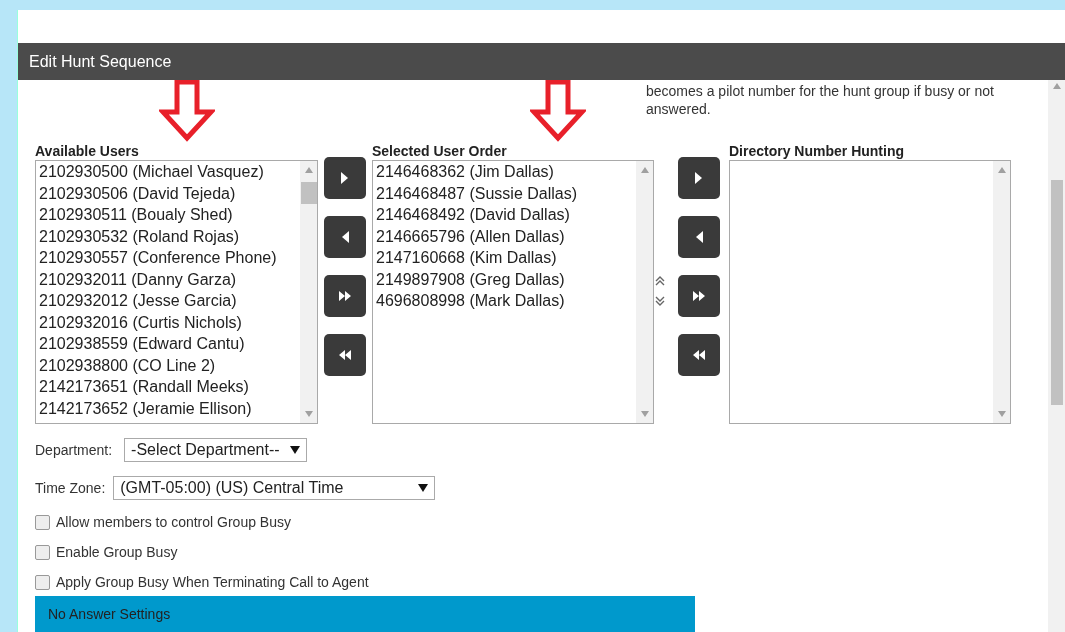 This screenshot has width=1065, height=632. What do you see at coordinates (365, 614) in the screenshot?
I see `section-header: No Answer Settings` at bounding box center [365, 614].